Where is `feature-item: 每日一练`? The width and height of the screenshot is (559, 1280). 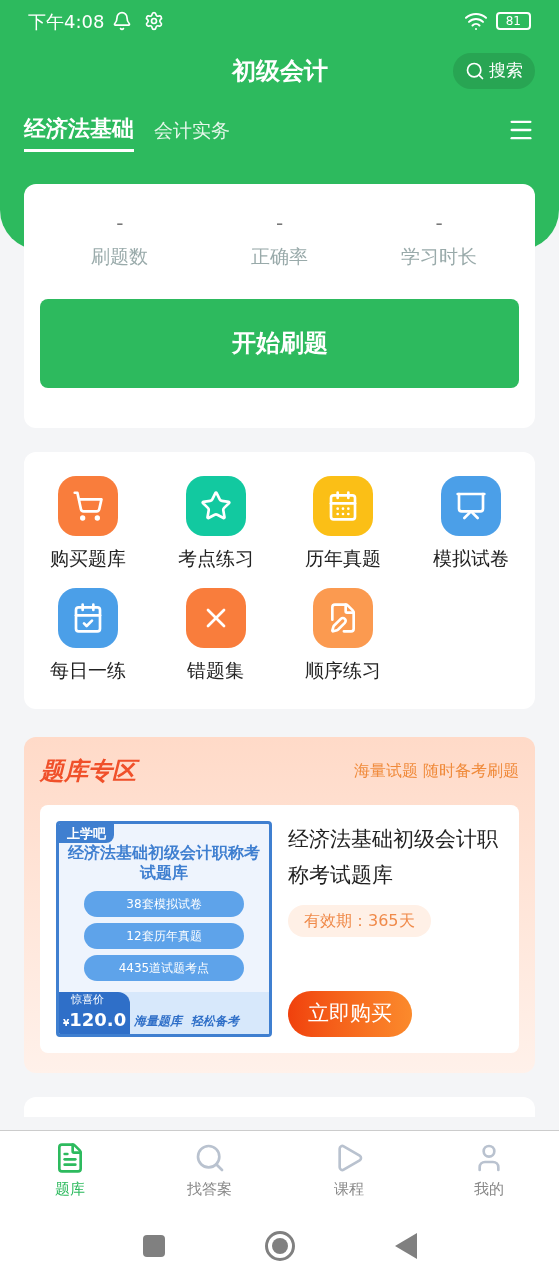
feature-item: 每日一练 is located at coordinates (88, 636).